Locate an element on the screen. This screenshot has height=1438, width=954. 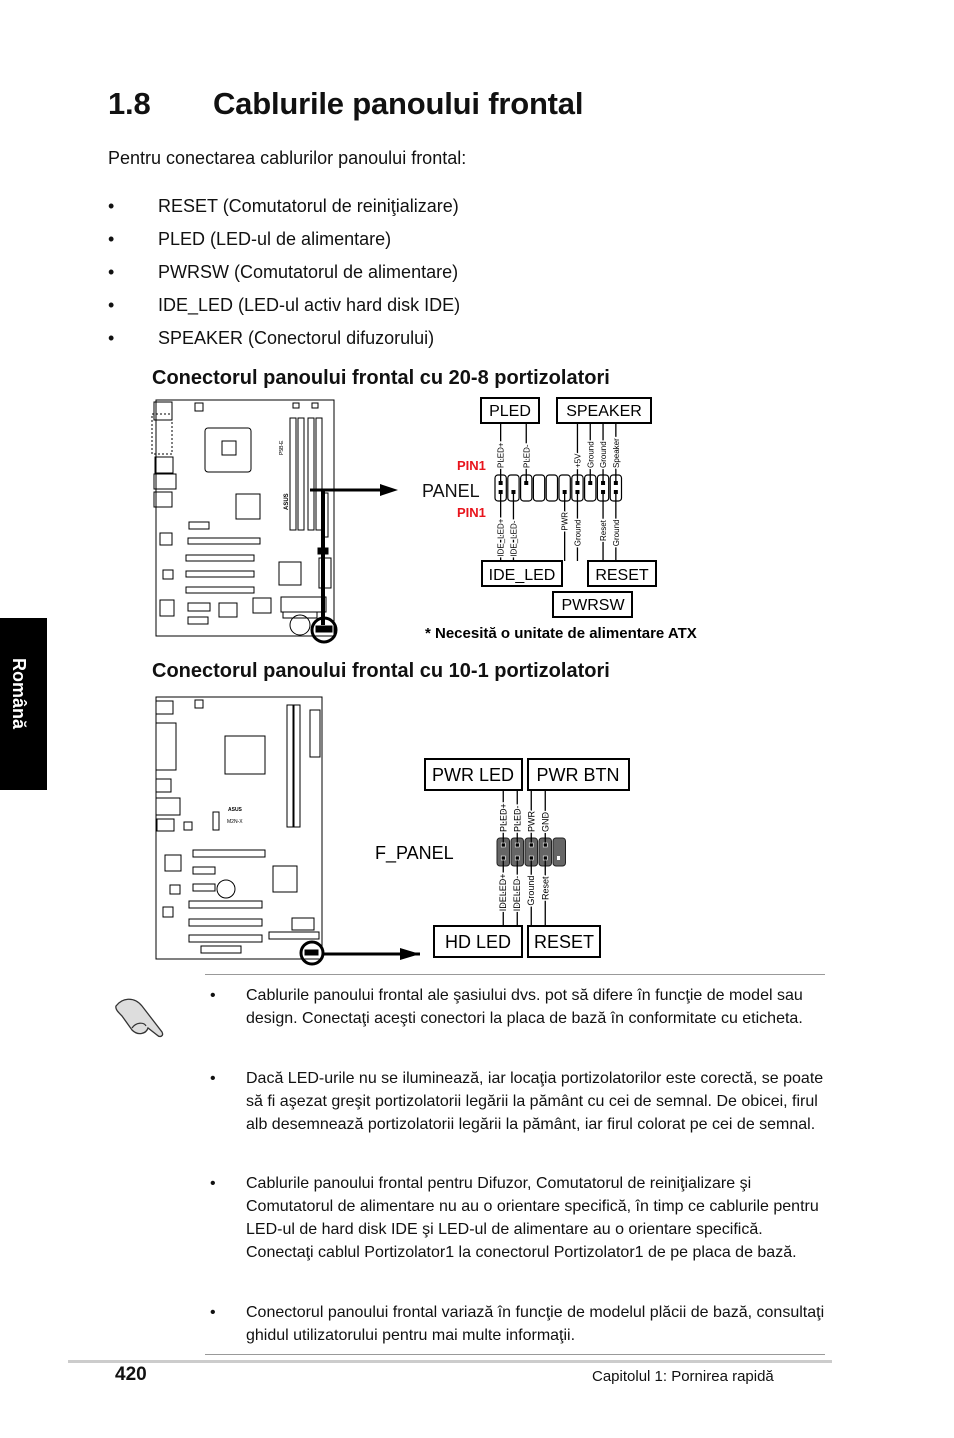
svg-text: PLED is located at coordinates (510, 411).